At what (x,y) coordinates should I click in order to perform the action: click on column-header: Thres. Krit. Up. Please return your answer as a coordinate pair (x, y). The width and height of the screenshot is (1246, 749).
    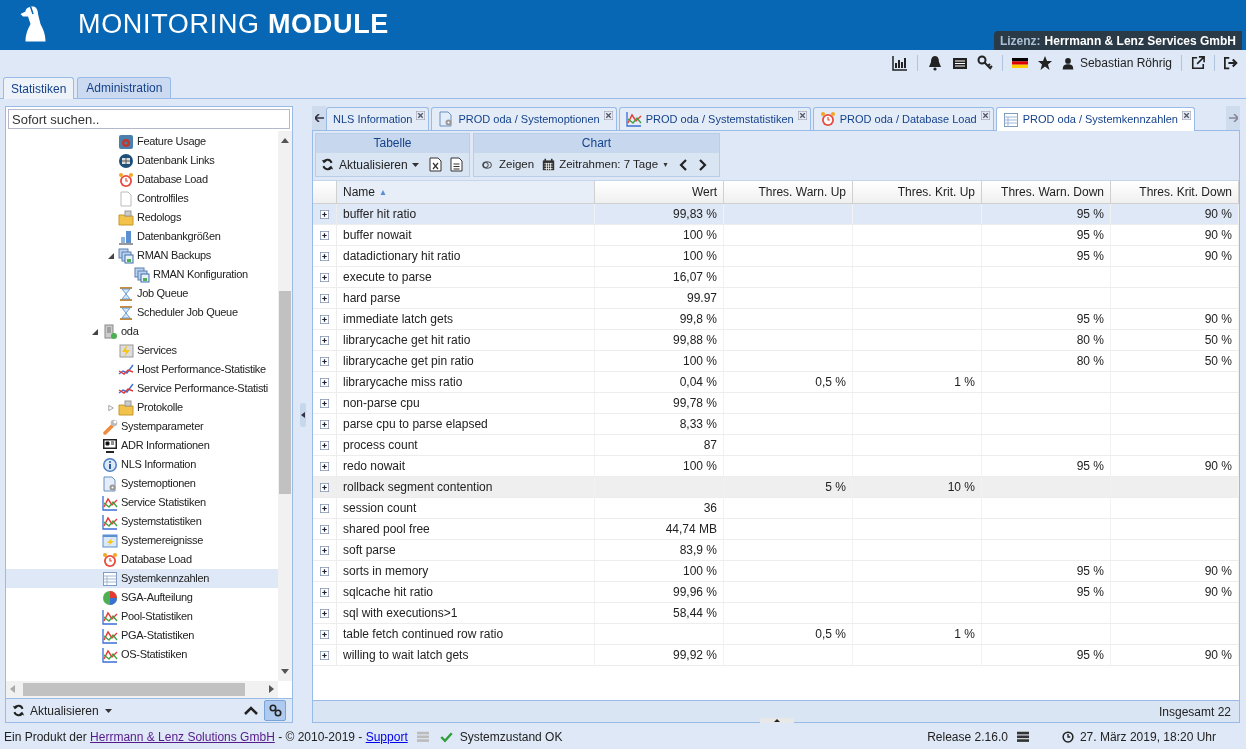
    Looking at the image, I should click on (917, 192).